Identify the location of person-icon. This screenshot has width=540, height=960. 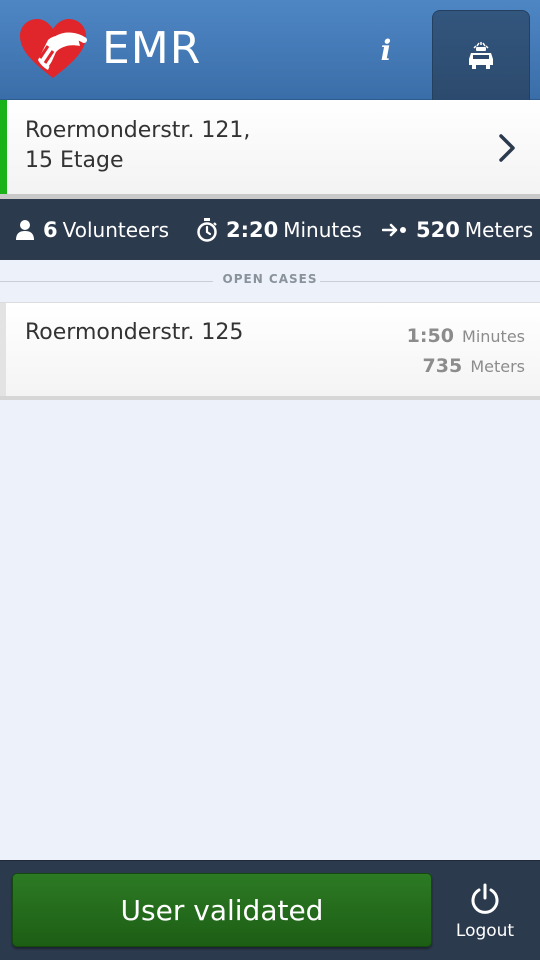
(25, 229).